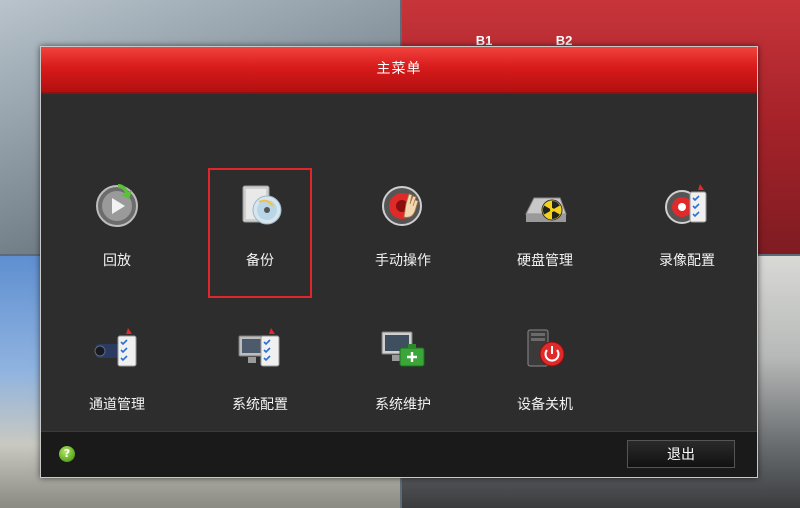 The width and height of the screenshot is (800, 508). Describe the element at coordinates (545, 377) in the screenshot. I see `menu-item-device-shutdown: 设备关机` at that location.